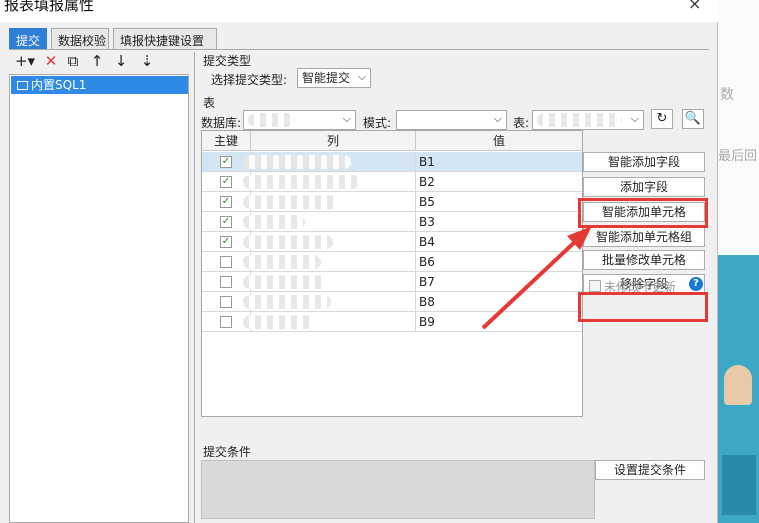  What do you see at coordinates (644, 162) in the screenshot?
I see `smart-add-field-button: 智能添加字段` at bounding box center [644, 162].